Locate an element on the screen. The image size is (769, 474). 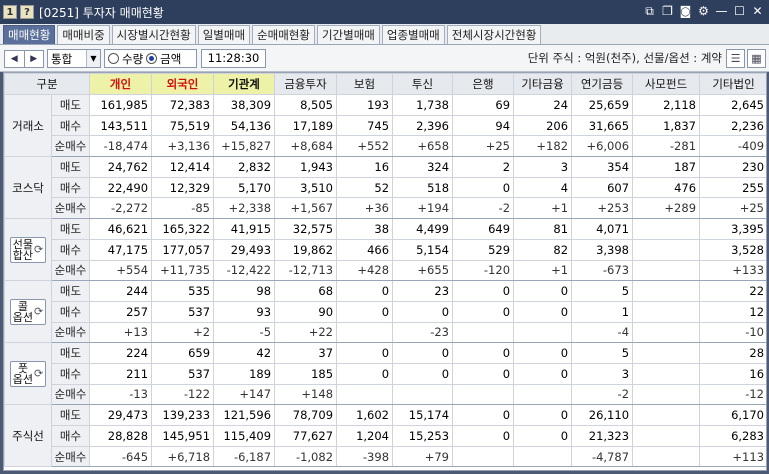
prev-arrow-icon: ◀ is located at coordinates (14, 59).